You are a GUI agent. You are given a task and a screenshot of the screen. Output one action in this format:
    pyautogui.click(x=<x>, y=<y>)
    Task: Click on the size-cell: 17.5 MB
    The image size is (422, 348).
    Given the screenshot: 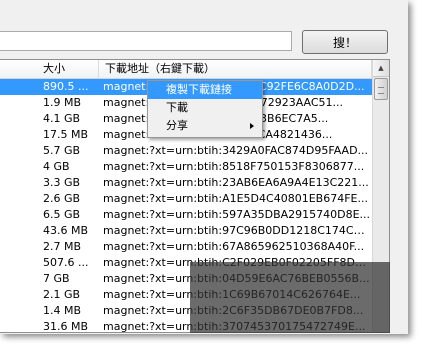 What is the action you would take?
    pyautogui.click(x=66, y=134)
    